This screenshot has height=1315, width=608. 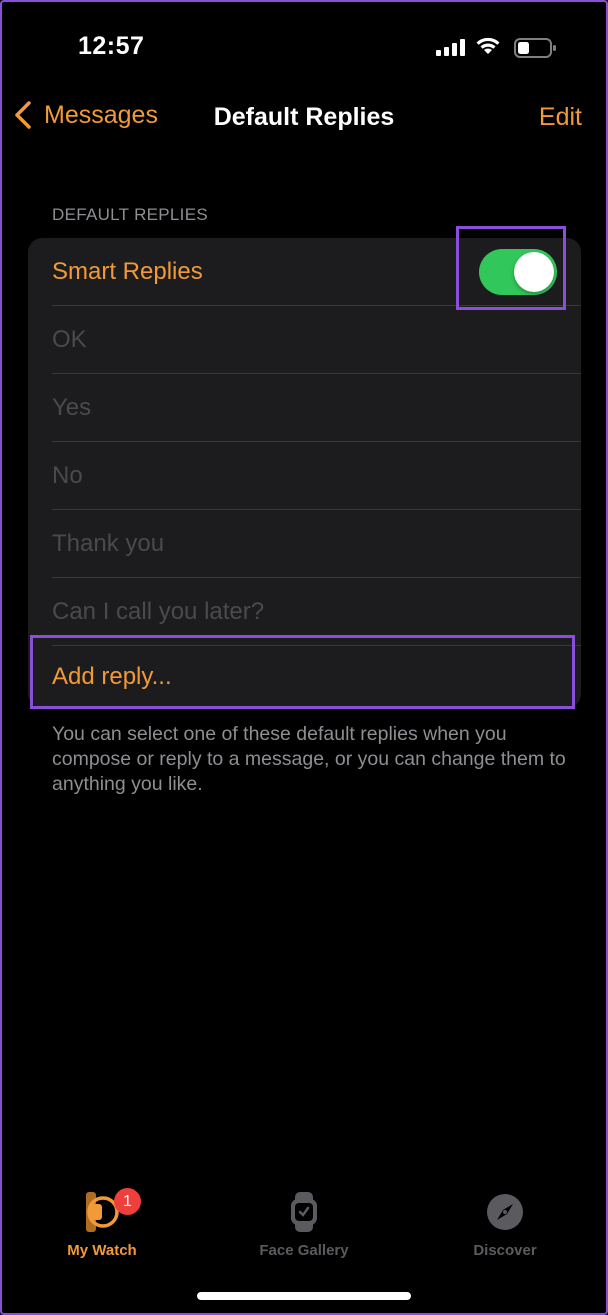 What do you see at coordinates (108, 543) in the screenshot?
I see `reply-text: Thank you` at bounding box center [108, 543].